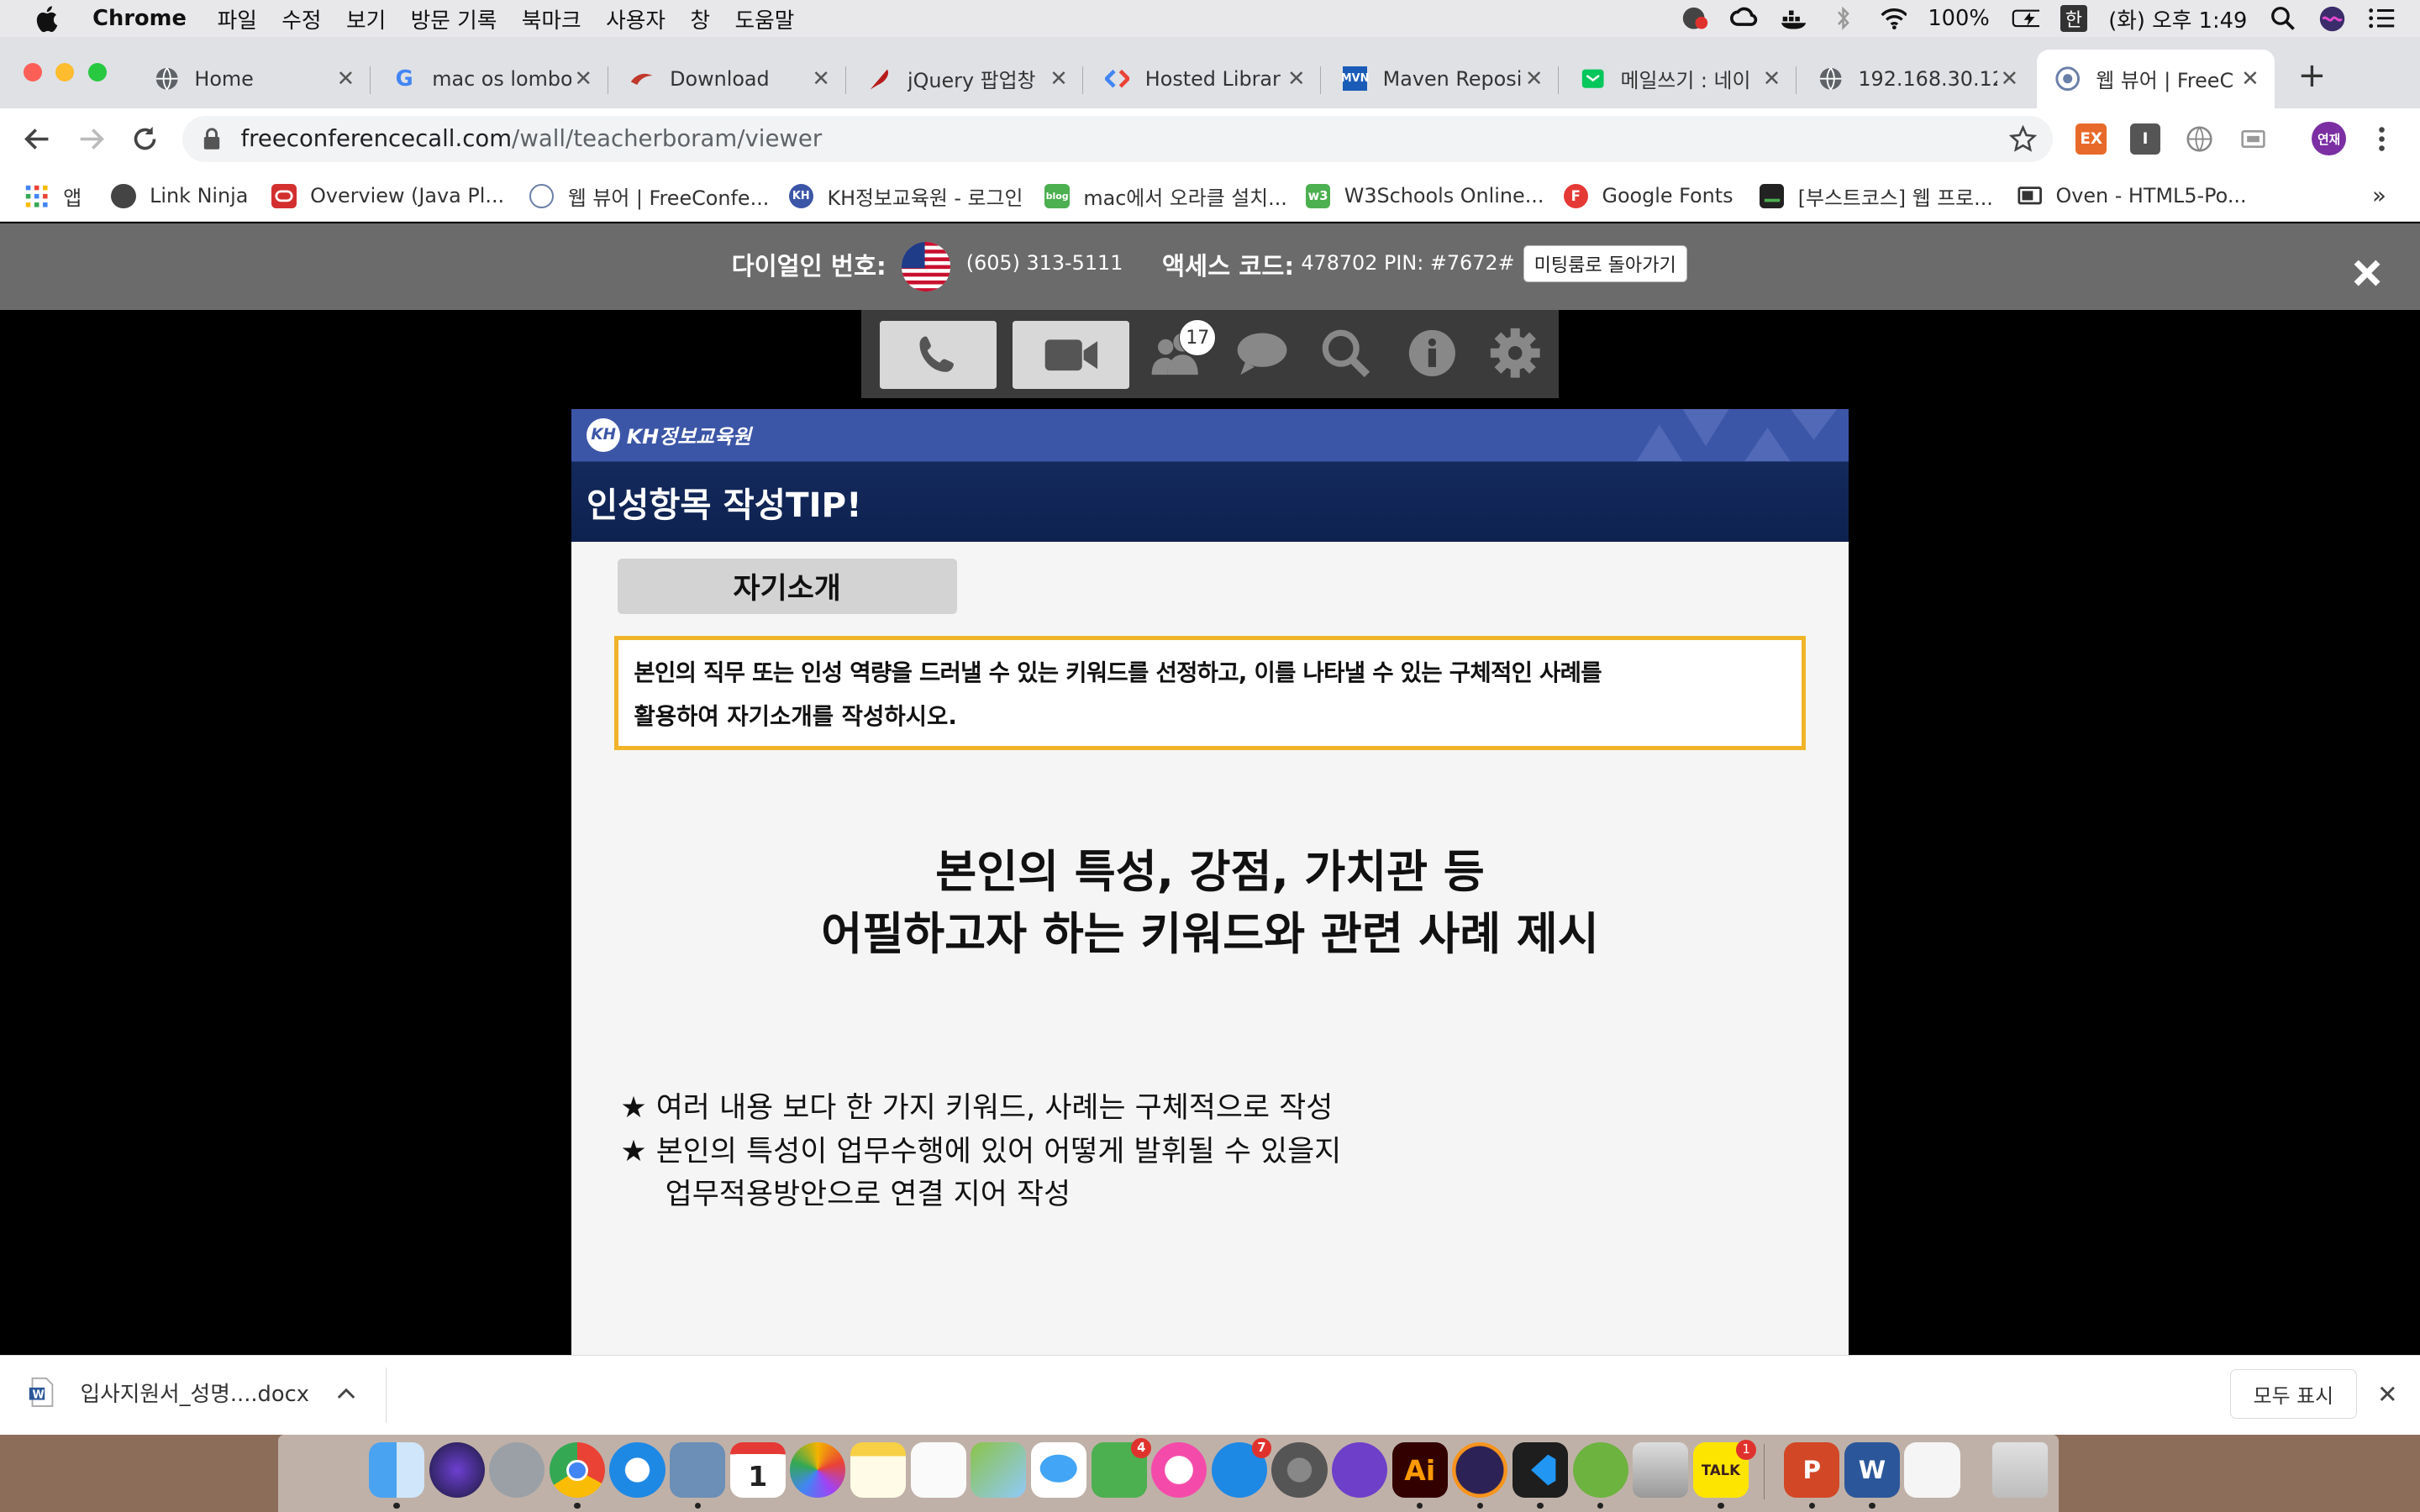 Image resolution: width=2420 pixels, height=1512 pixels. I want to click on profile-avatar: 연재, so click(2329, 139).